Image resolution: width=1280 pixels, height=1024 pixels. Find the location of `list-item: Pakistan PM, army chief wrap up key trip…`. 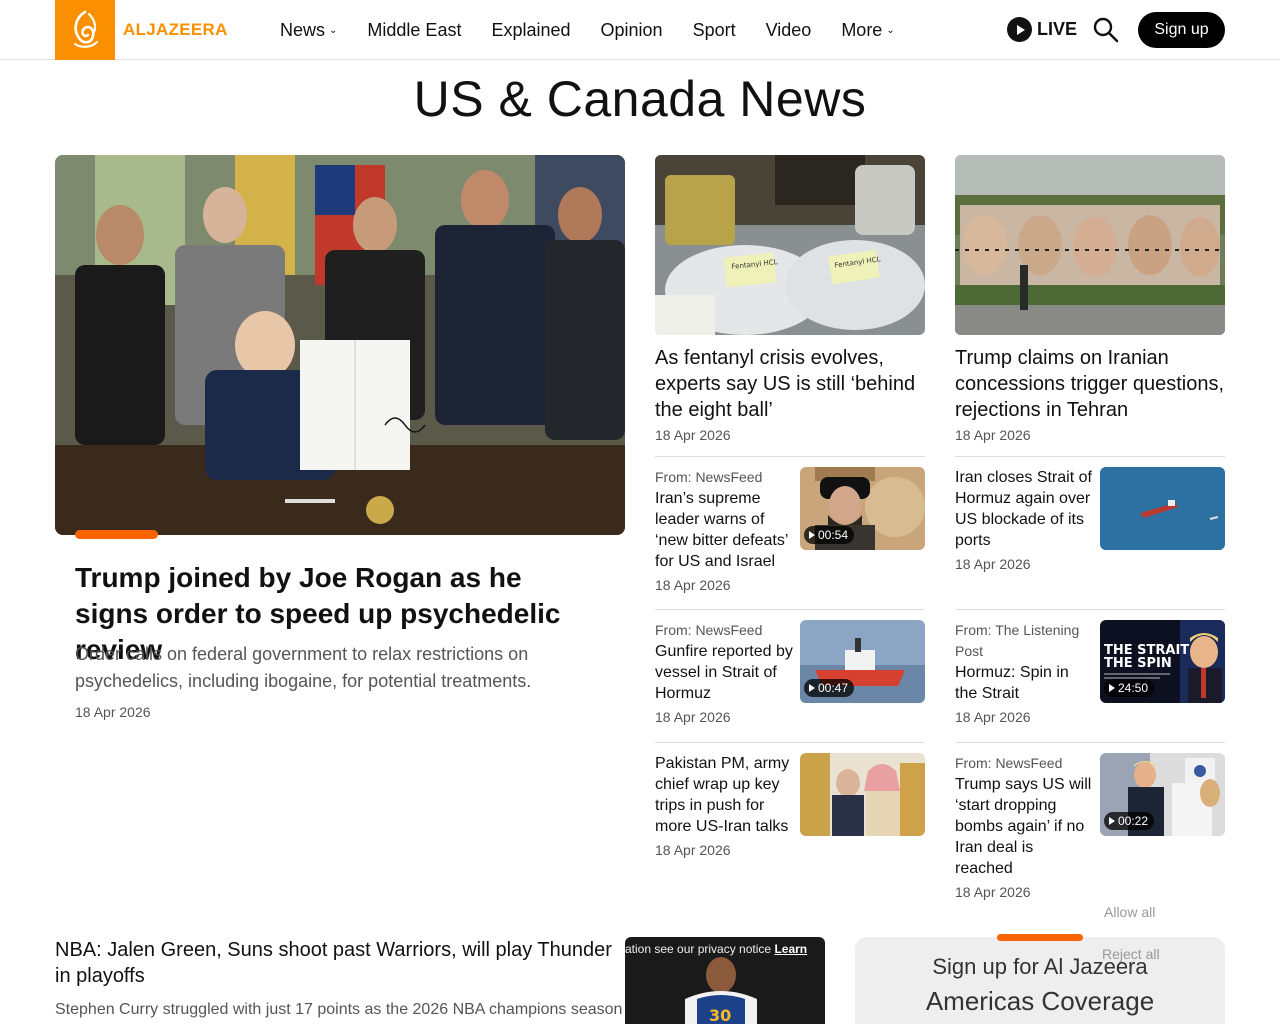

list-item: Pakistan PM, army chief wrap up key trip… is located at coordinates (790, 806).